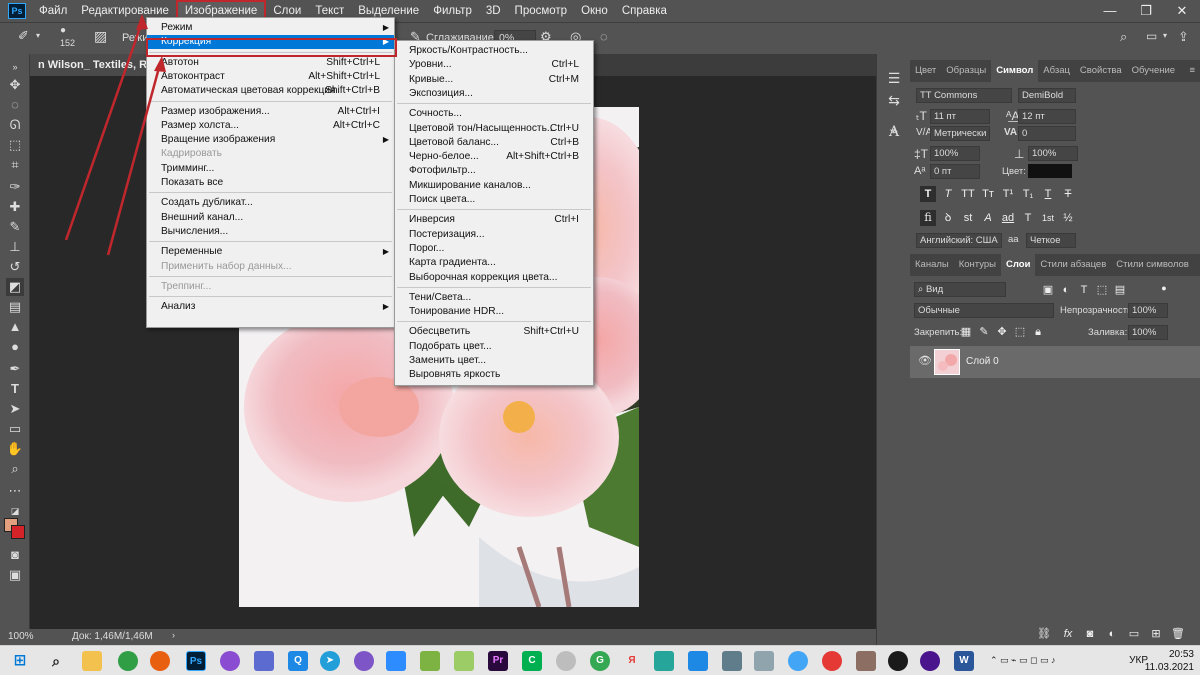 The width and height of the screenshot is (1200, 675). What do you see at coordinates (1018, 265) in the screenshot?
I see `tab-layers: Слои` at bounding box center [1018, 265].